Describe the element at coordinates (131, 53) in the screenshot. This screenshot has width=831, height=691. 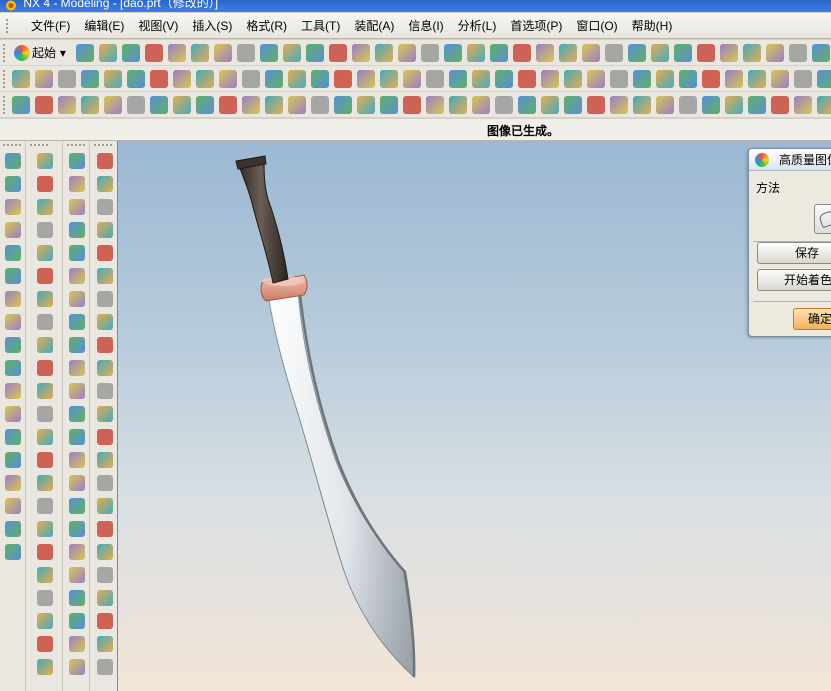
I see `save-icon` at that location.